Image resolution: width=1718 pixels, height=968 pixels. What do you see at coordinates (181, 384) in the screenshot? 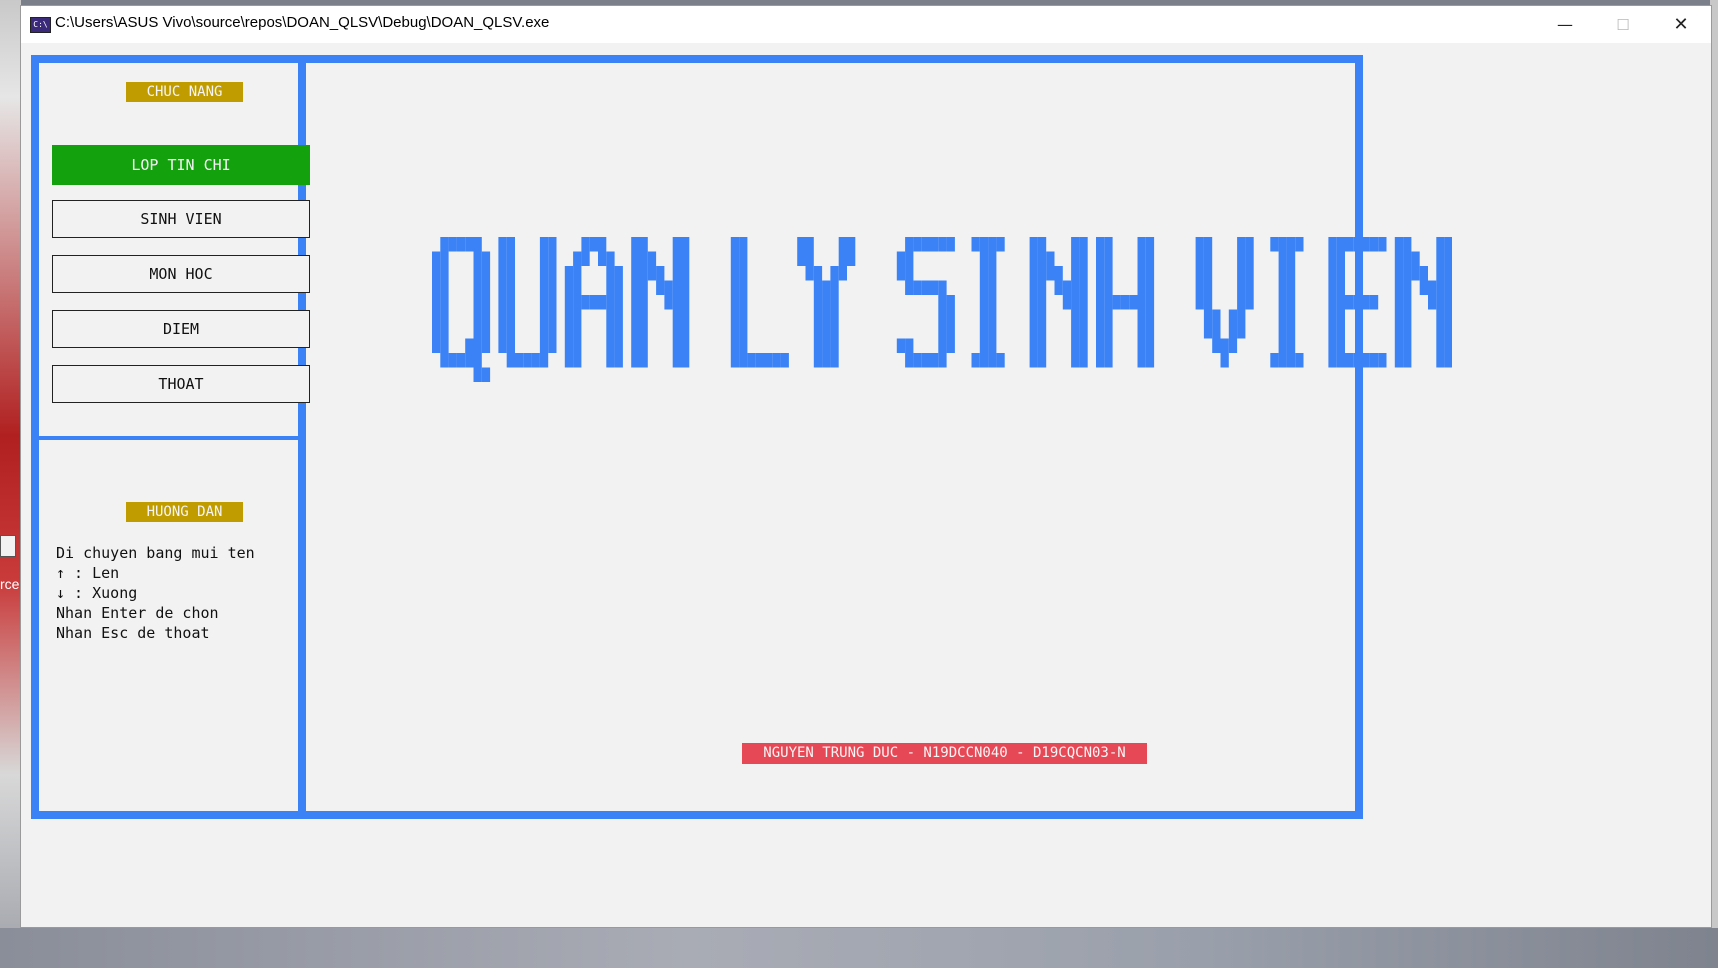
I see `menu-thoat-button: THOAT` at bounding box center [181, 384].